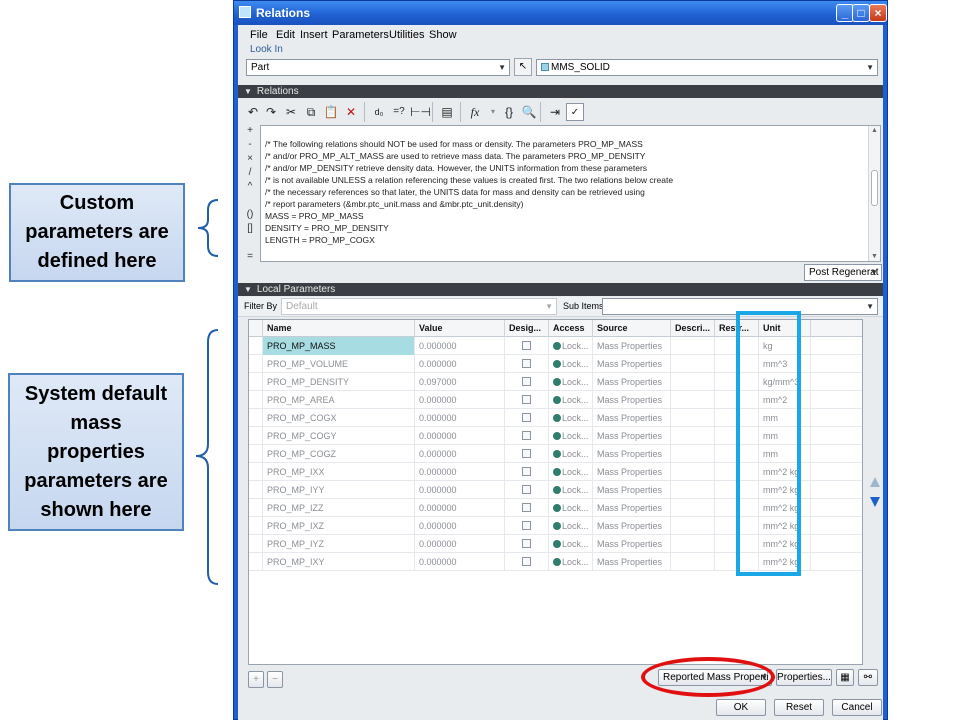 This screenshot has height=720, width=960. Describe the element at coordinates (379, 112) in the screenshot. I see `switch-dims-icon: d₀` at that location.